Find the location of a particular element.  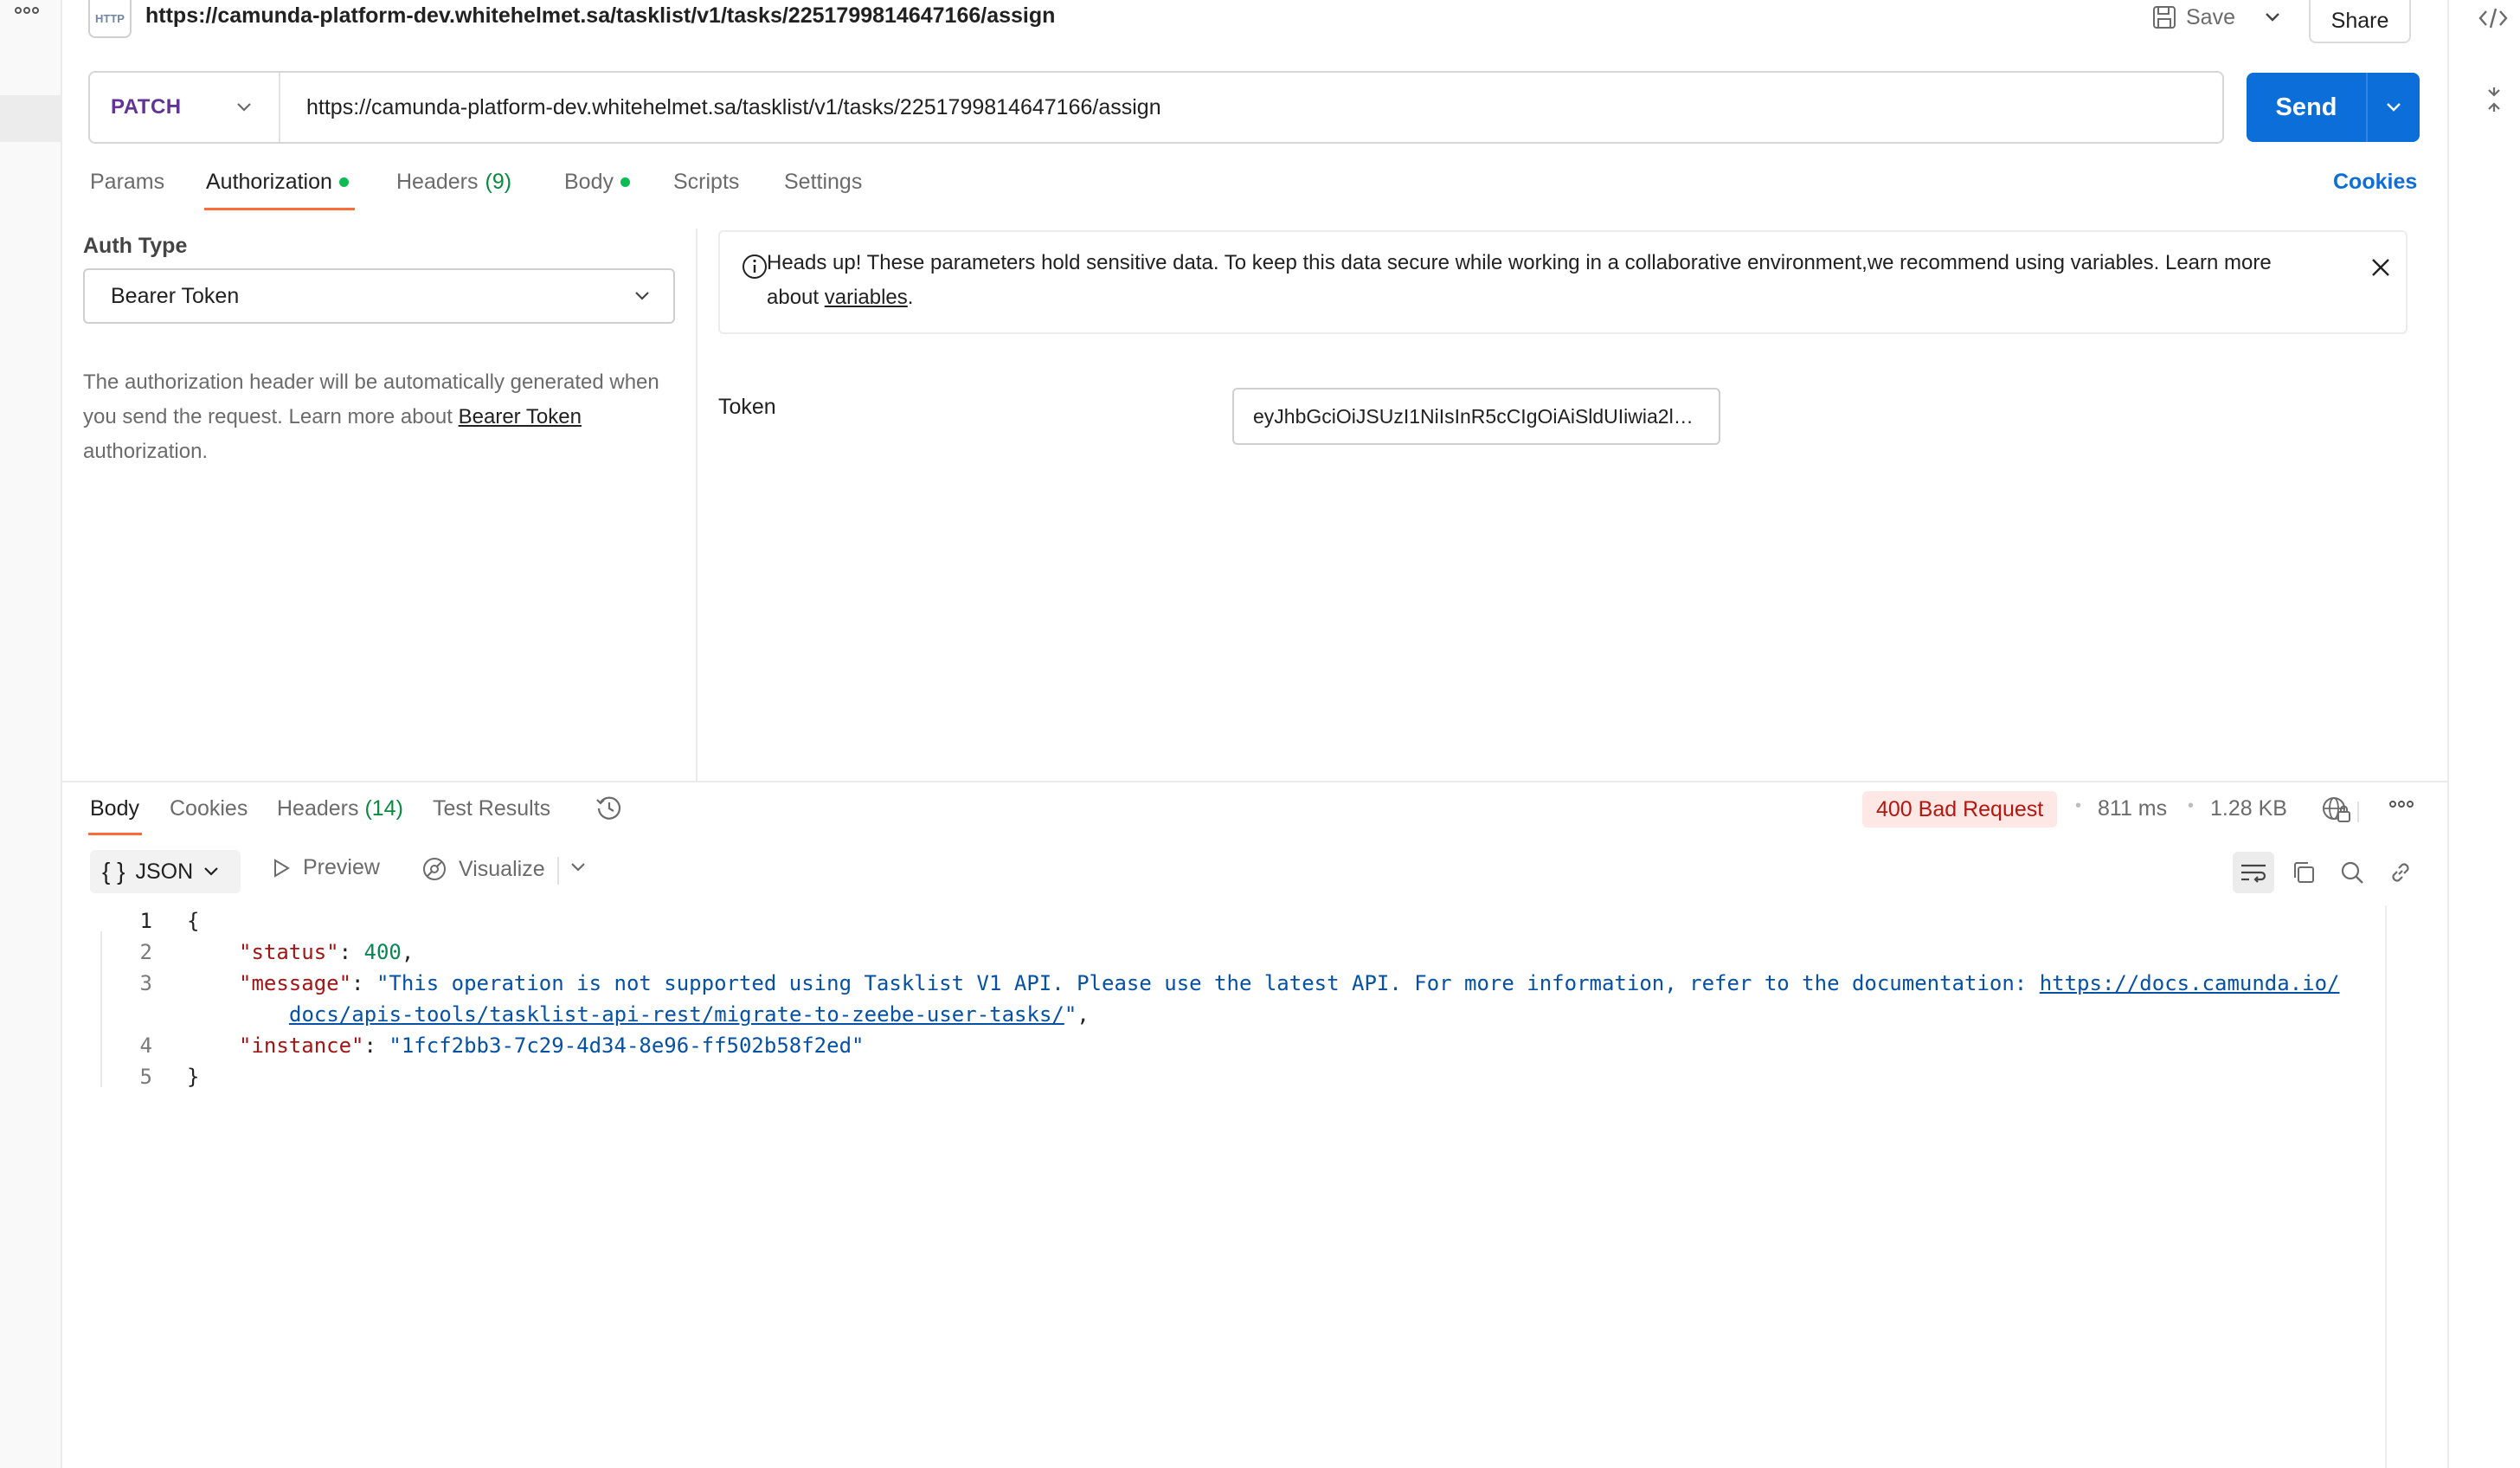

link-icon is located at coordinates (2401, 872).